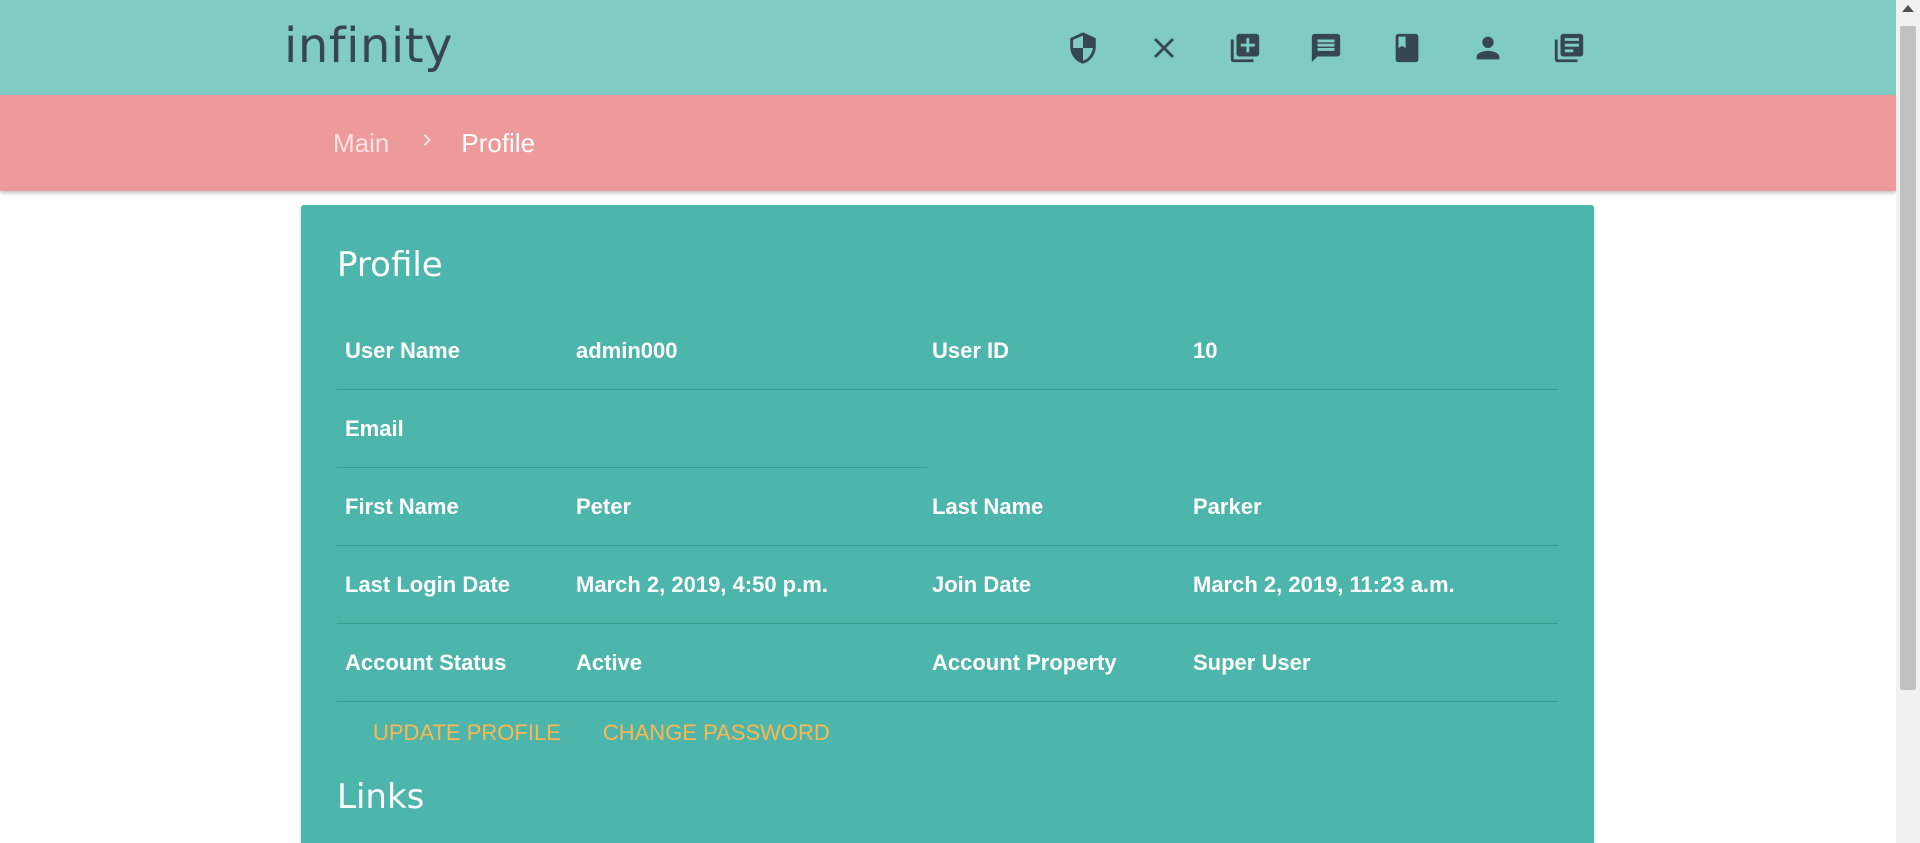 The height and width of the screenshot is (843, 1920). I want to click on brand-logo: infinity, so click(368, 46).